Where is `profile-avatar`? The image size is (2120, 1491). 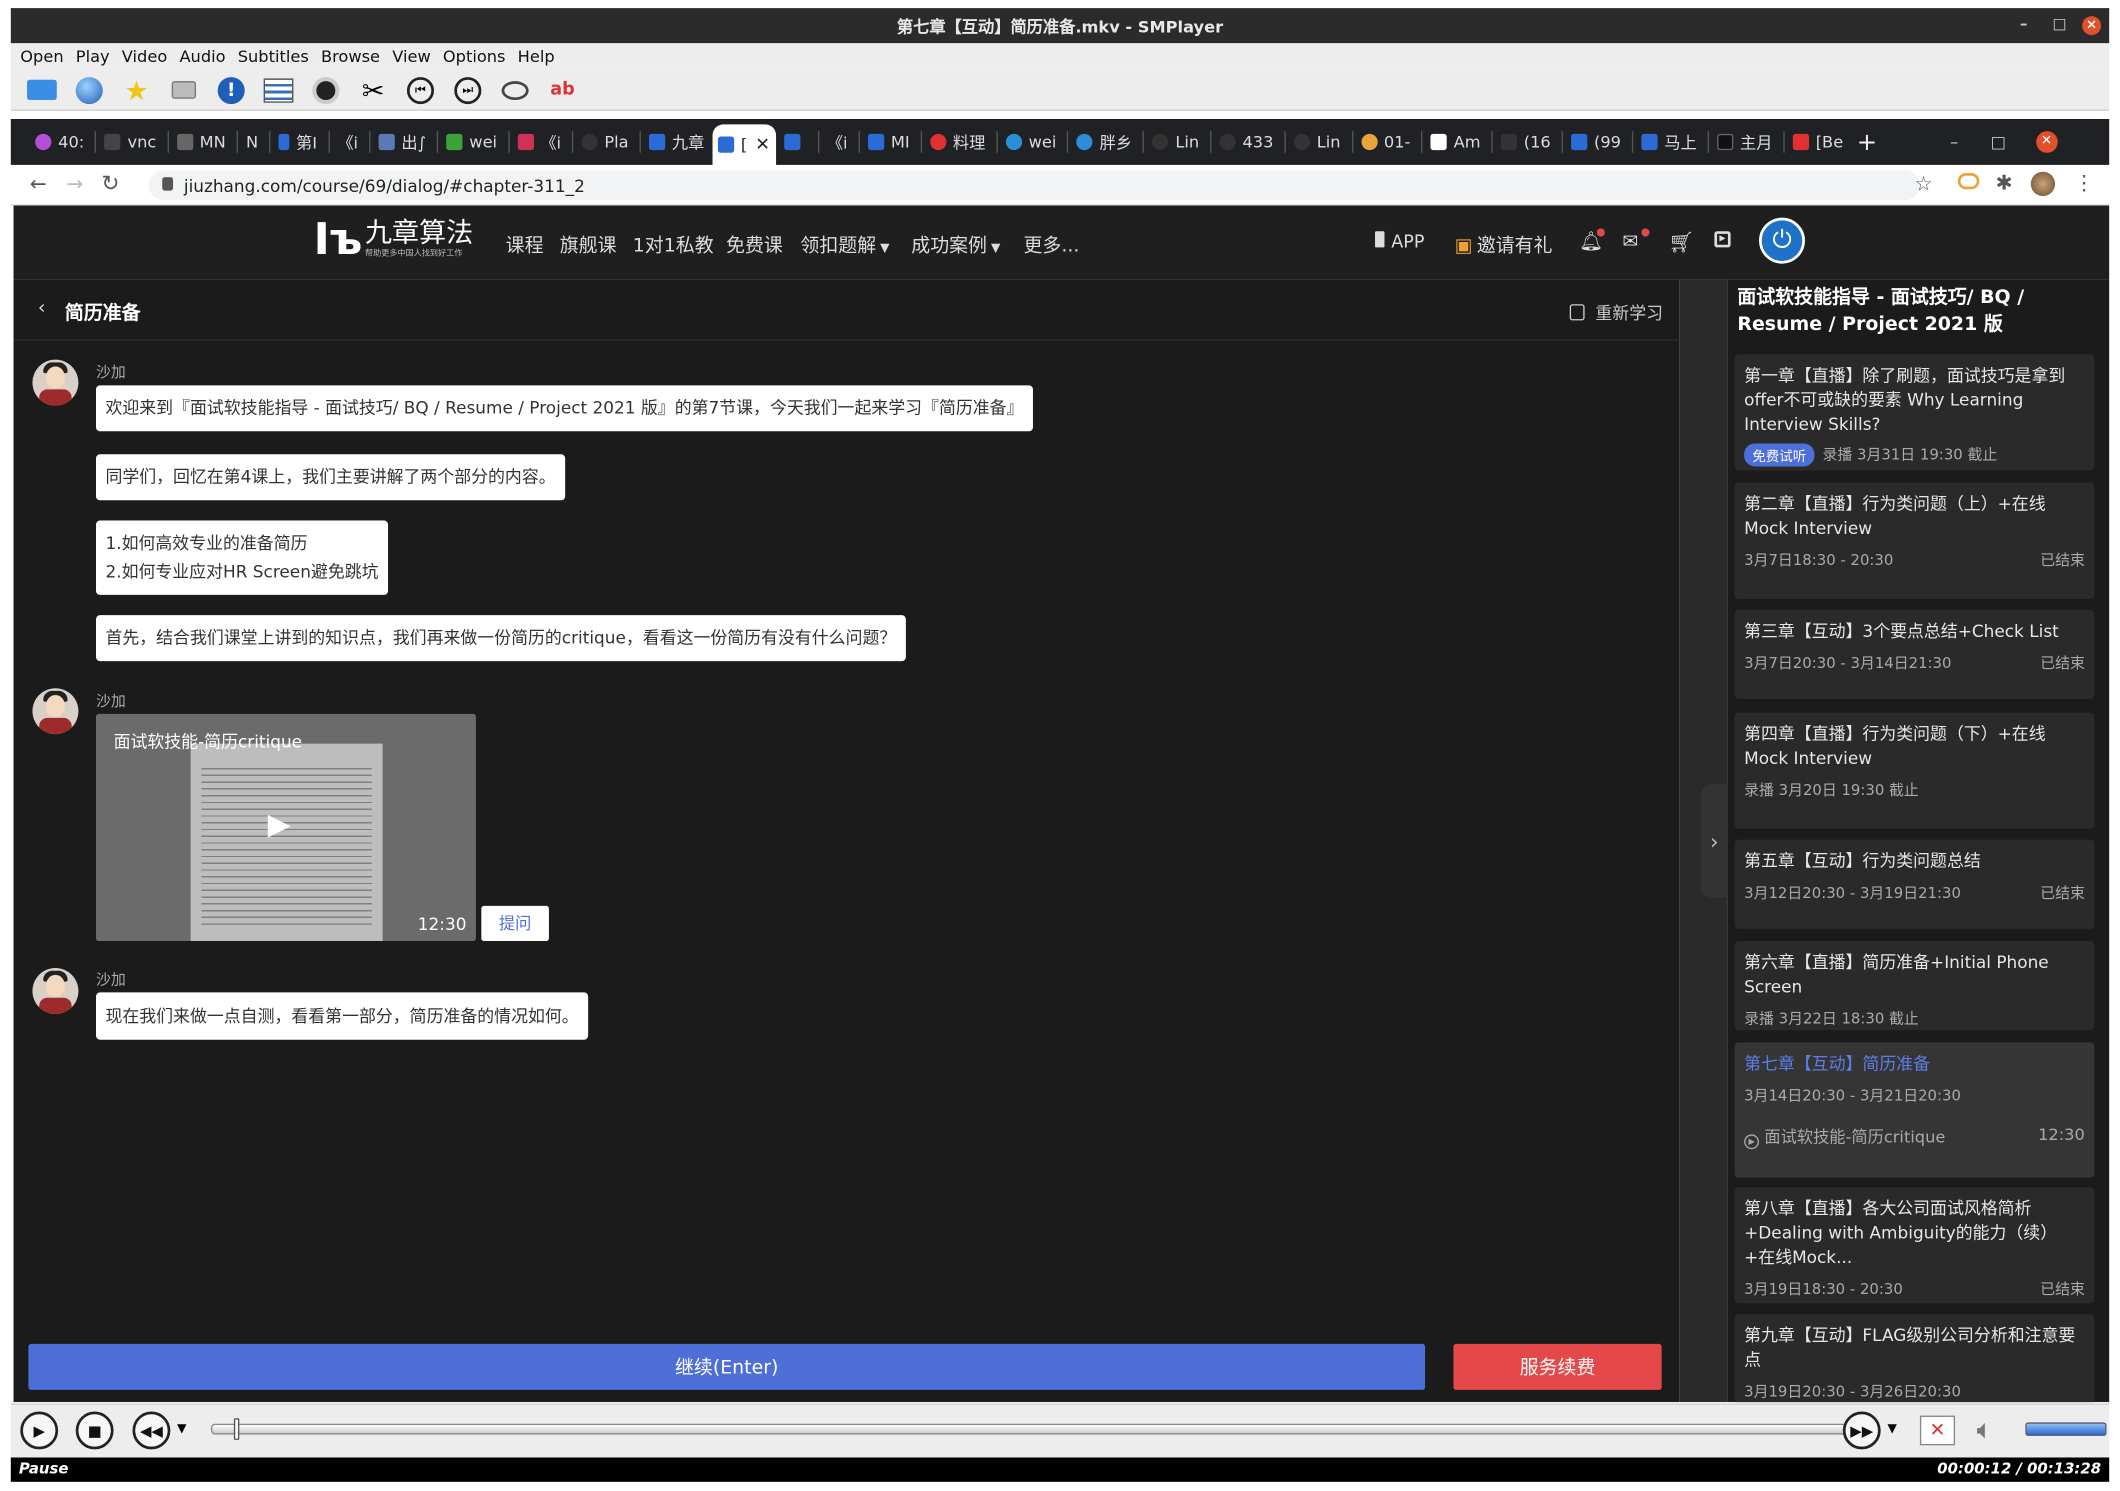
profile-avatar is located at coordinates (2043, 184).